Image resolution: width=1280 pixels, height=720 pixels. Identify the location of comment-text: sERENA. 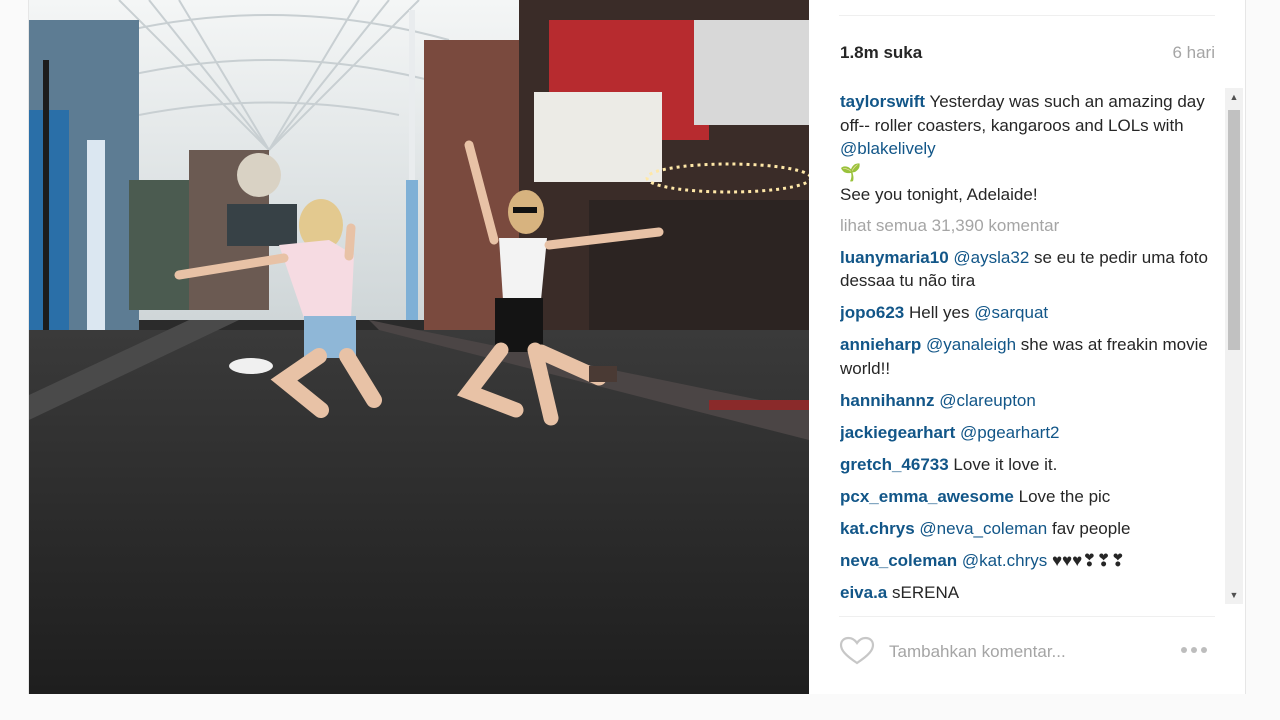
(926, 592).